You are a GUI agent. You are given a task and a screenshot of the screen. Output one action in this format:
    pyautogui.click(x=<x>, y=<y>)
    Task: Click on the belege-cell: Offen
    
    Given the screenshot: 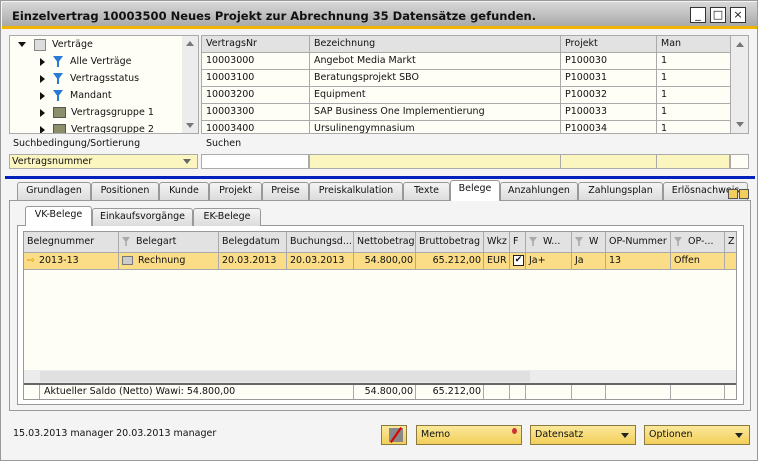 What is the action you would take?
    pyautogui.click(x=698, y=261)
    